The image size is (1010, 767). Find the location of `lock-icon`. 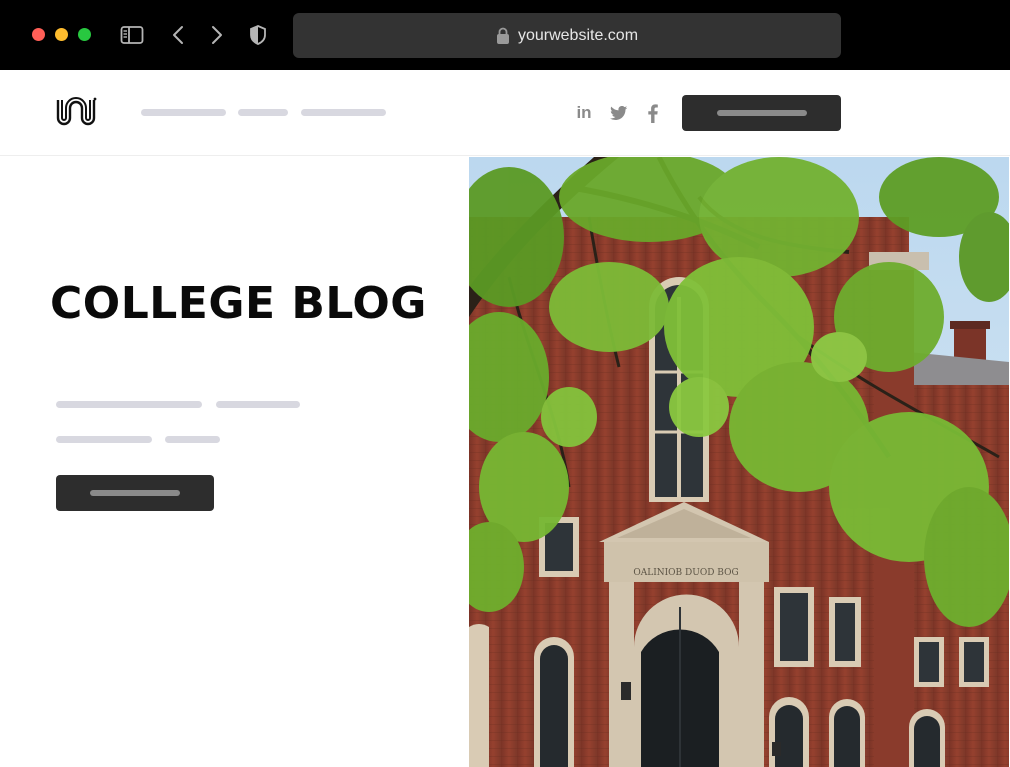

lock-icon is located at coordinates (503, 35).